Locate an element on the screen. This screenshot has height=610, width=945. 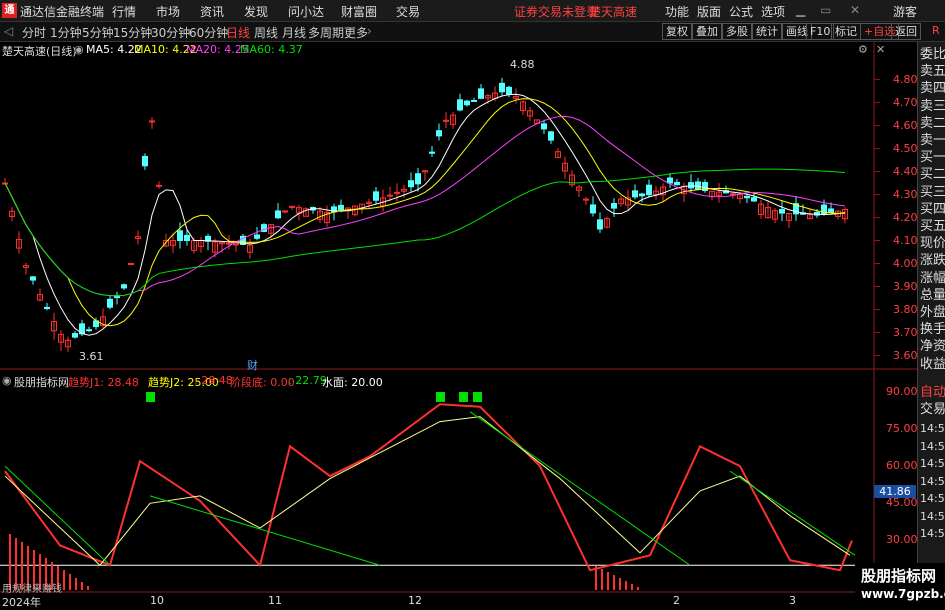
period-tab-intraday: 分时 is located at coordinates (34, 32).